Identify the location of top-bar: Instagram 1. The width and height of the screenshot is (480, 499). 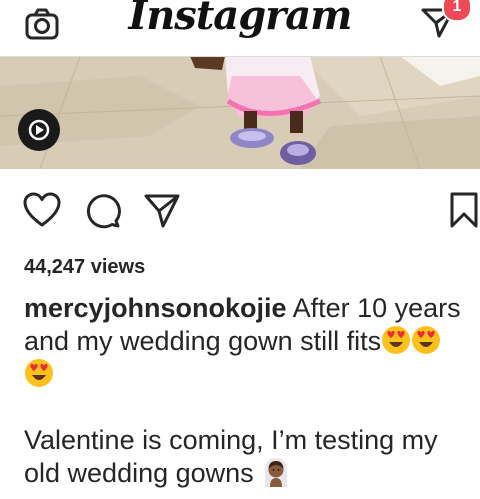
(240, 28).